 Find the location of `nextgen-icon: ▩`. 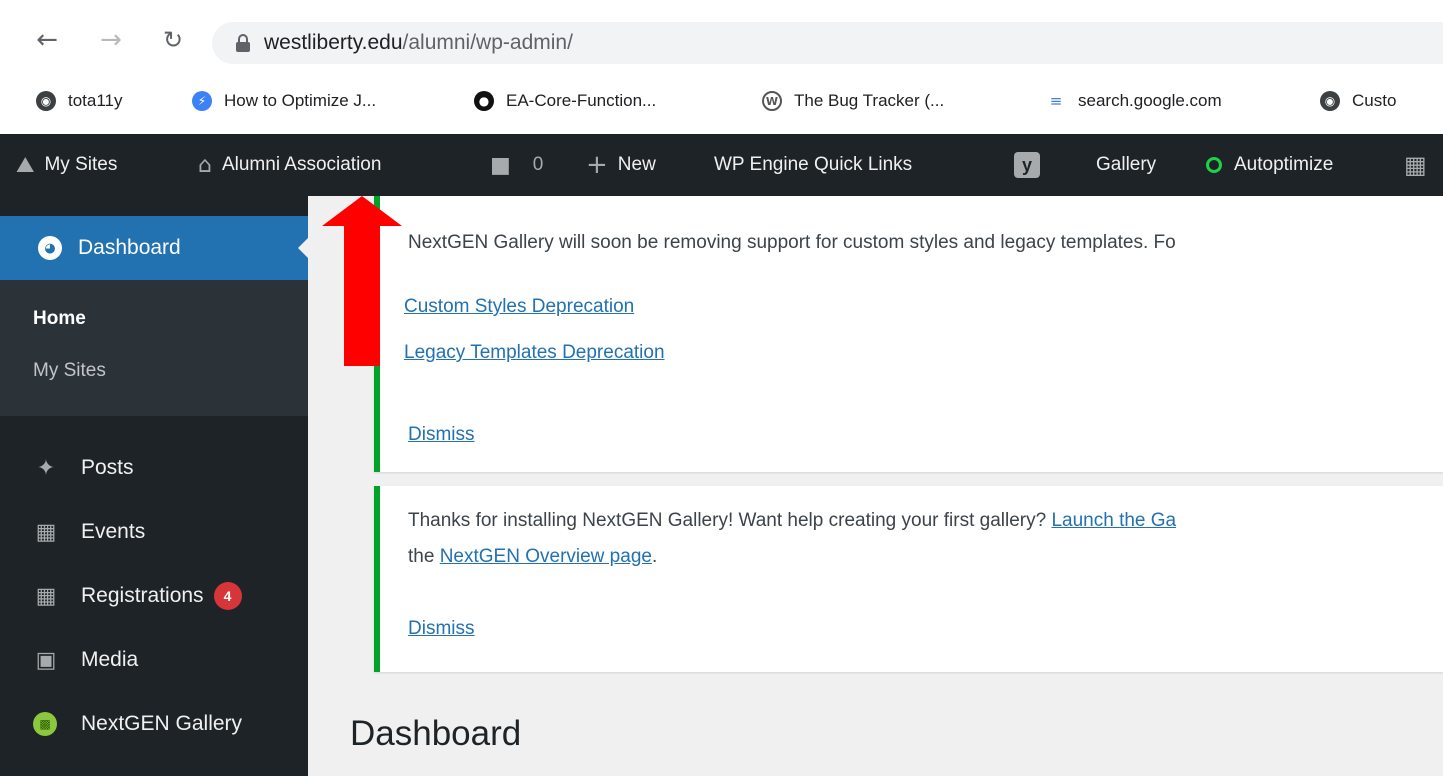

nextgen-icon: ▩ is located at coordinates (45, 724).